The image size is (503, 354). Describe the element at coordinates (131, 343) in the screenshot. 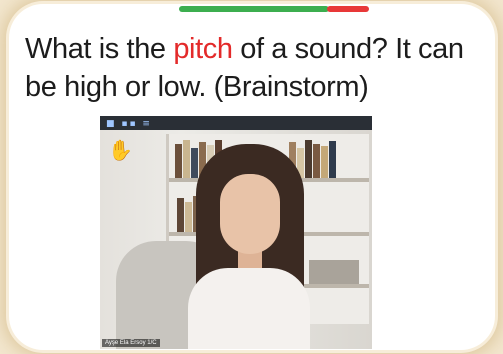

I see `participant-name-label: Ayşe Ela Ersoy 1/C` at that location.